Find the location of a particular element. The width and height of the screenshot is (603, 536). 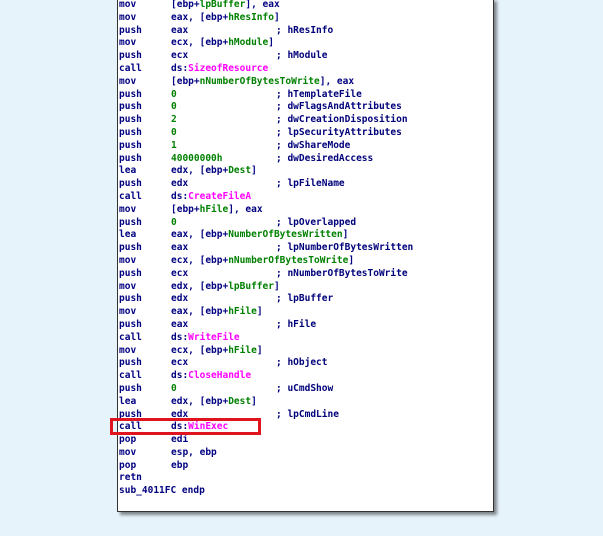

operand: ecx, [ebp+ is located at coordinates (200, 260).